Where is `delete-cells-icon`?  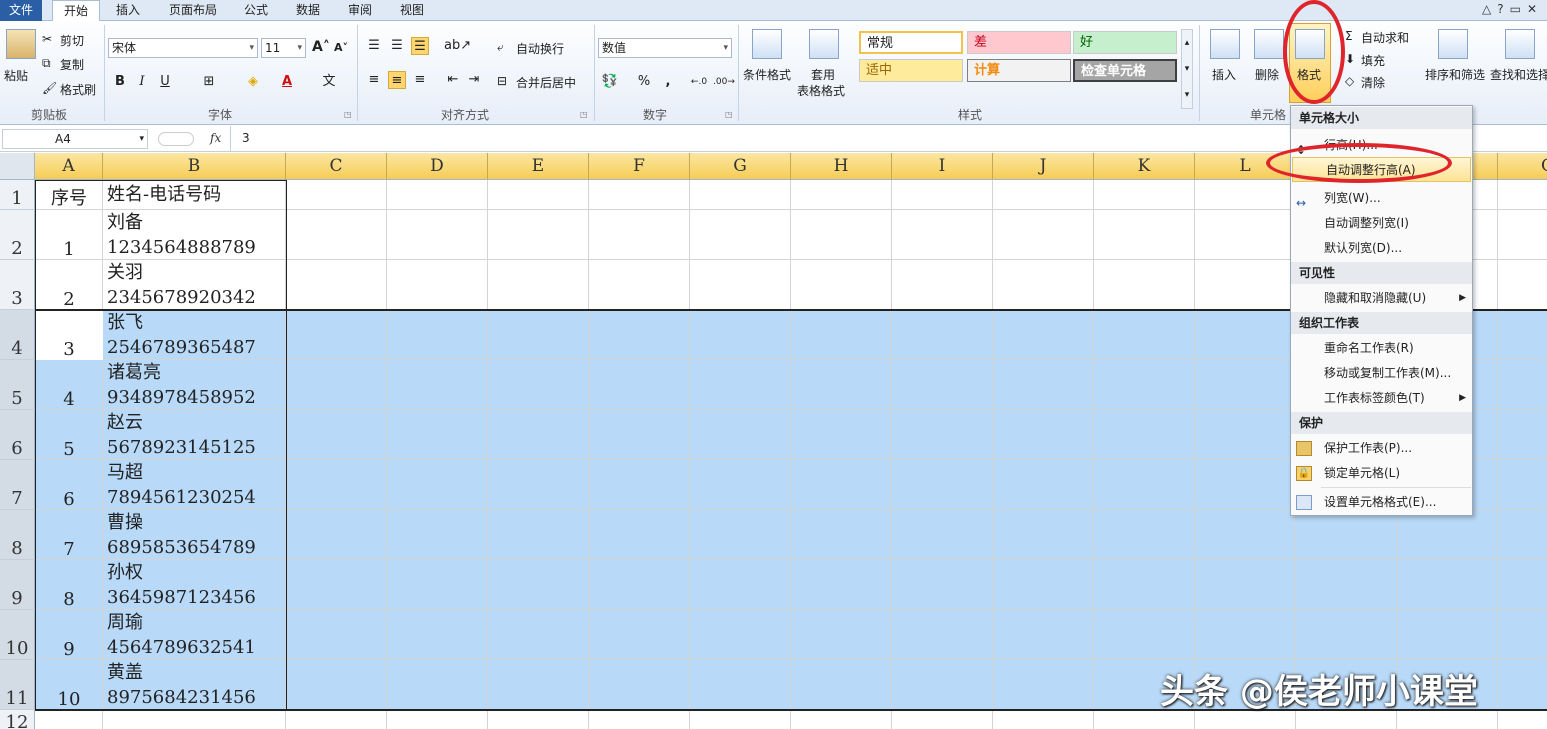 delete-cells-icon is located at coordinates (1269, 44).